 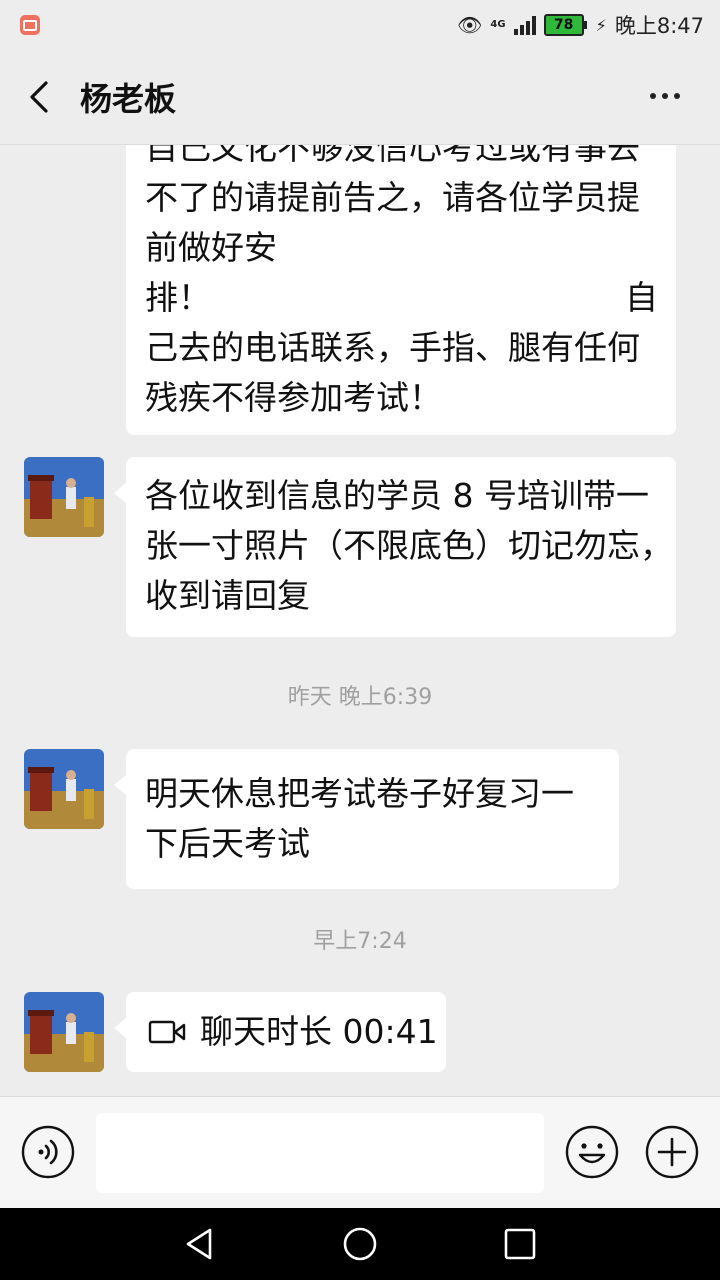 What do you see at coordinates (409, 545) in the screenshot?
I see `message-line: 张一寸照片（不限底色）切记勿忘，` at bounding box center [409, 545].